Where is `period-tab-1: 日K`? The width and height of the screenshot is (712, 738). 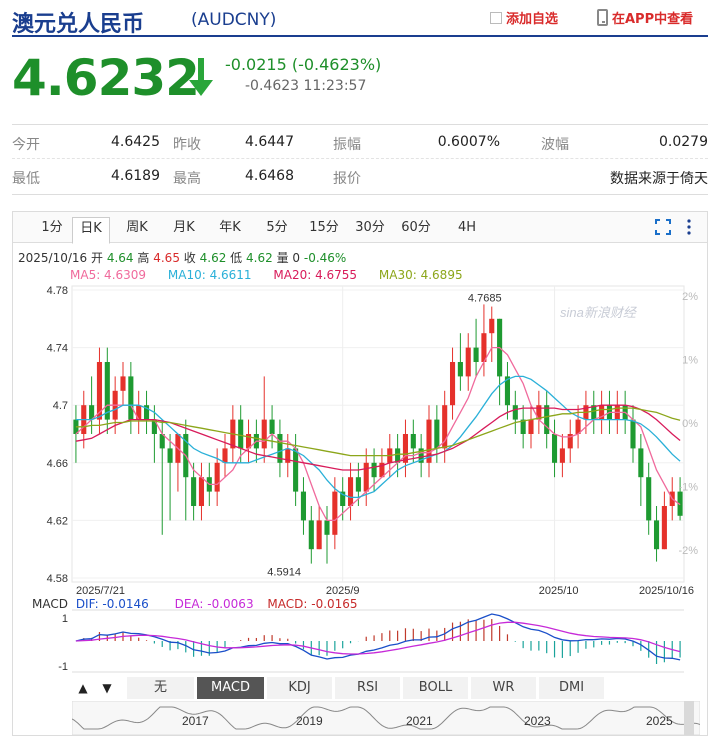 period-tab-1: 日K is located at coordinates (91, 230).